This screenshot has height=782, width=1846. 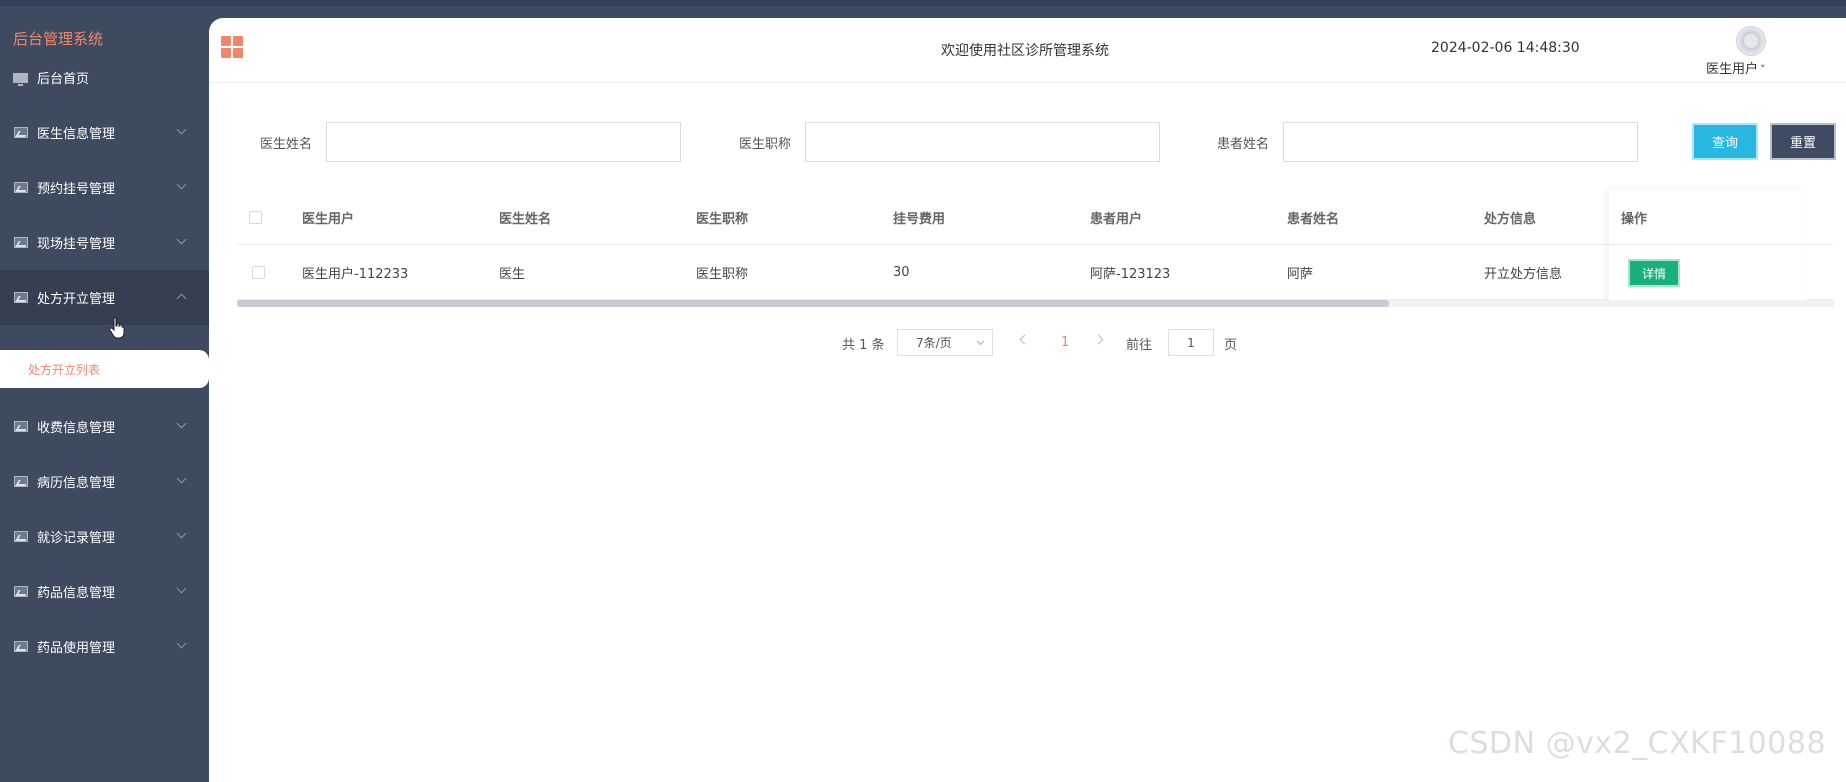 I want to click on sidebar-item-label: 医生信息管理, so click(x=76, y=134).